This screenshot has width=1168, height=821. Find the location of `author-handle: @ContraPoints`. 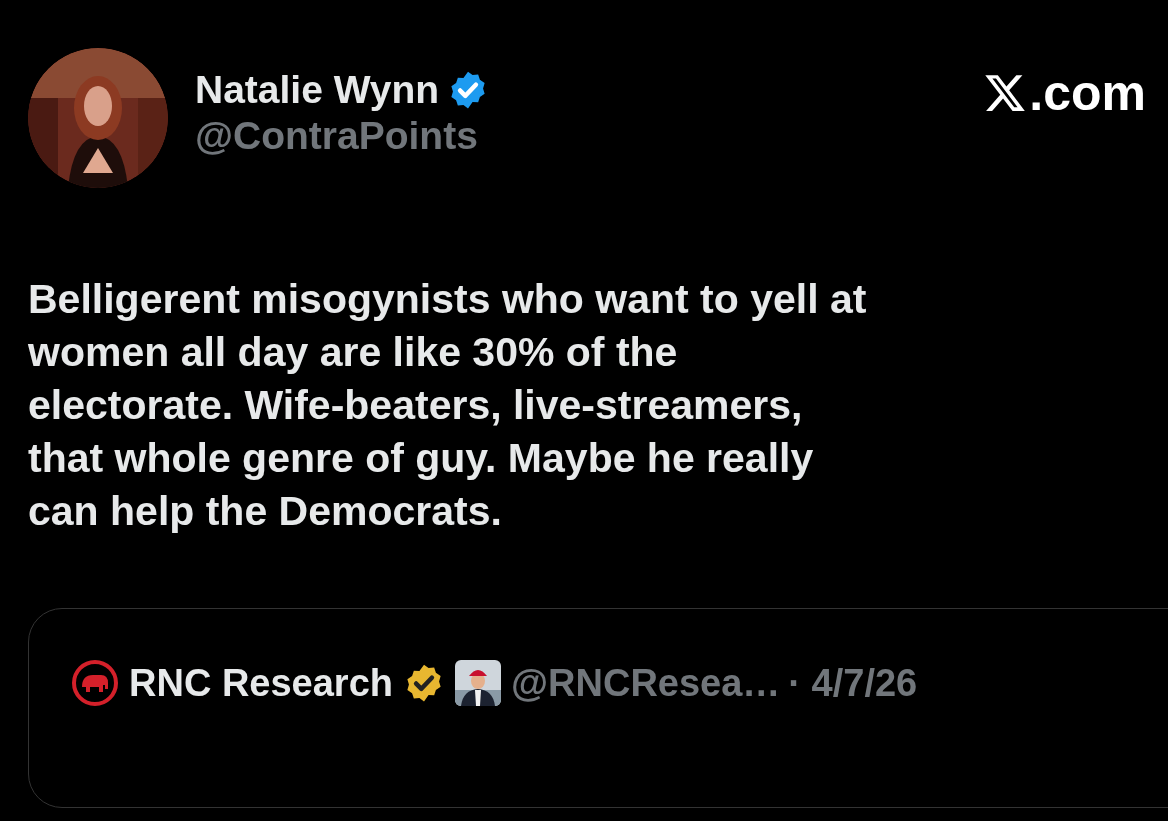

author-handle: @ContraPoints is located at coordinates (342, 136).